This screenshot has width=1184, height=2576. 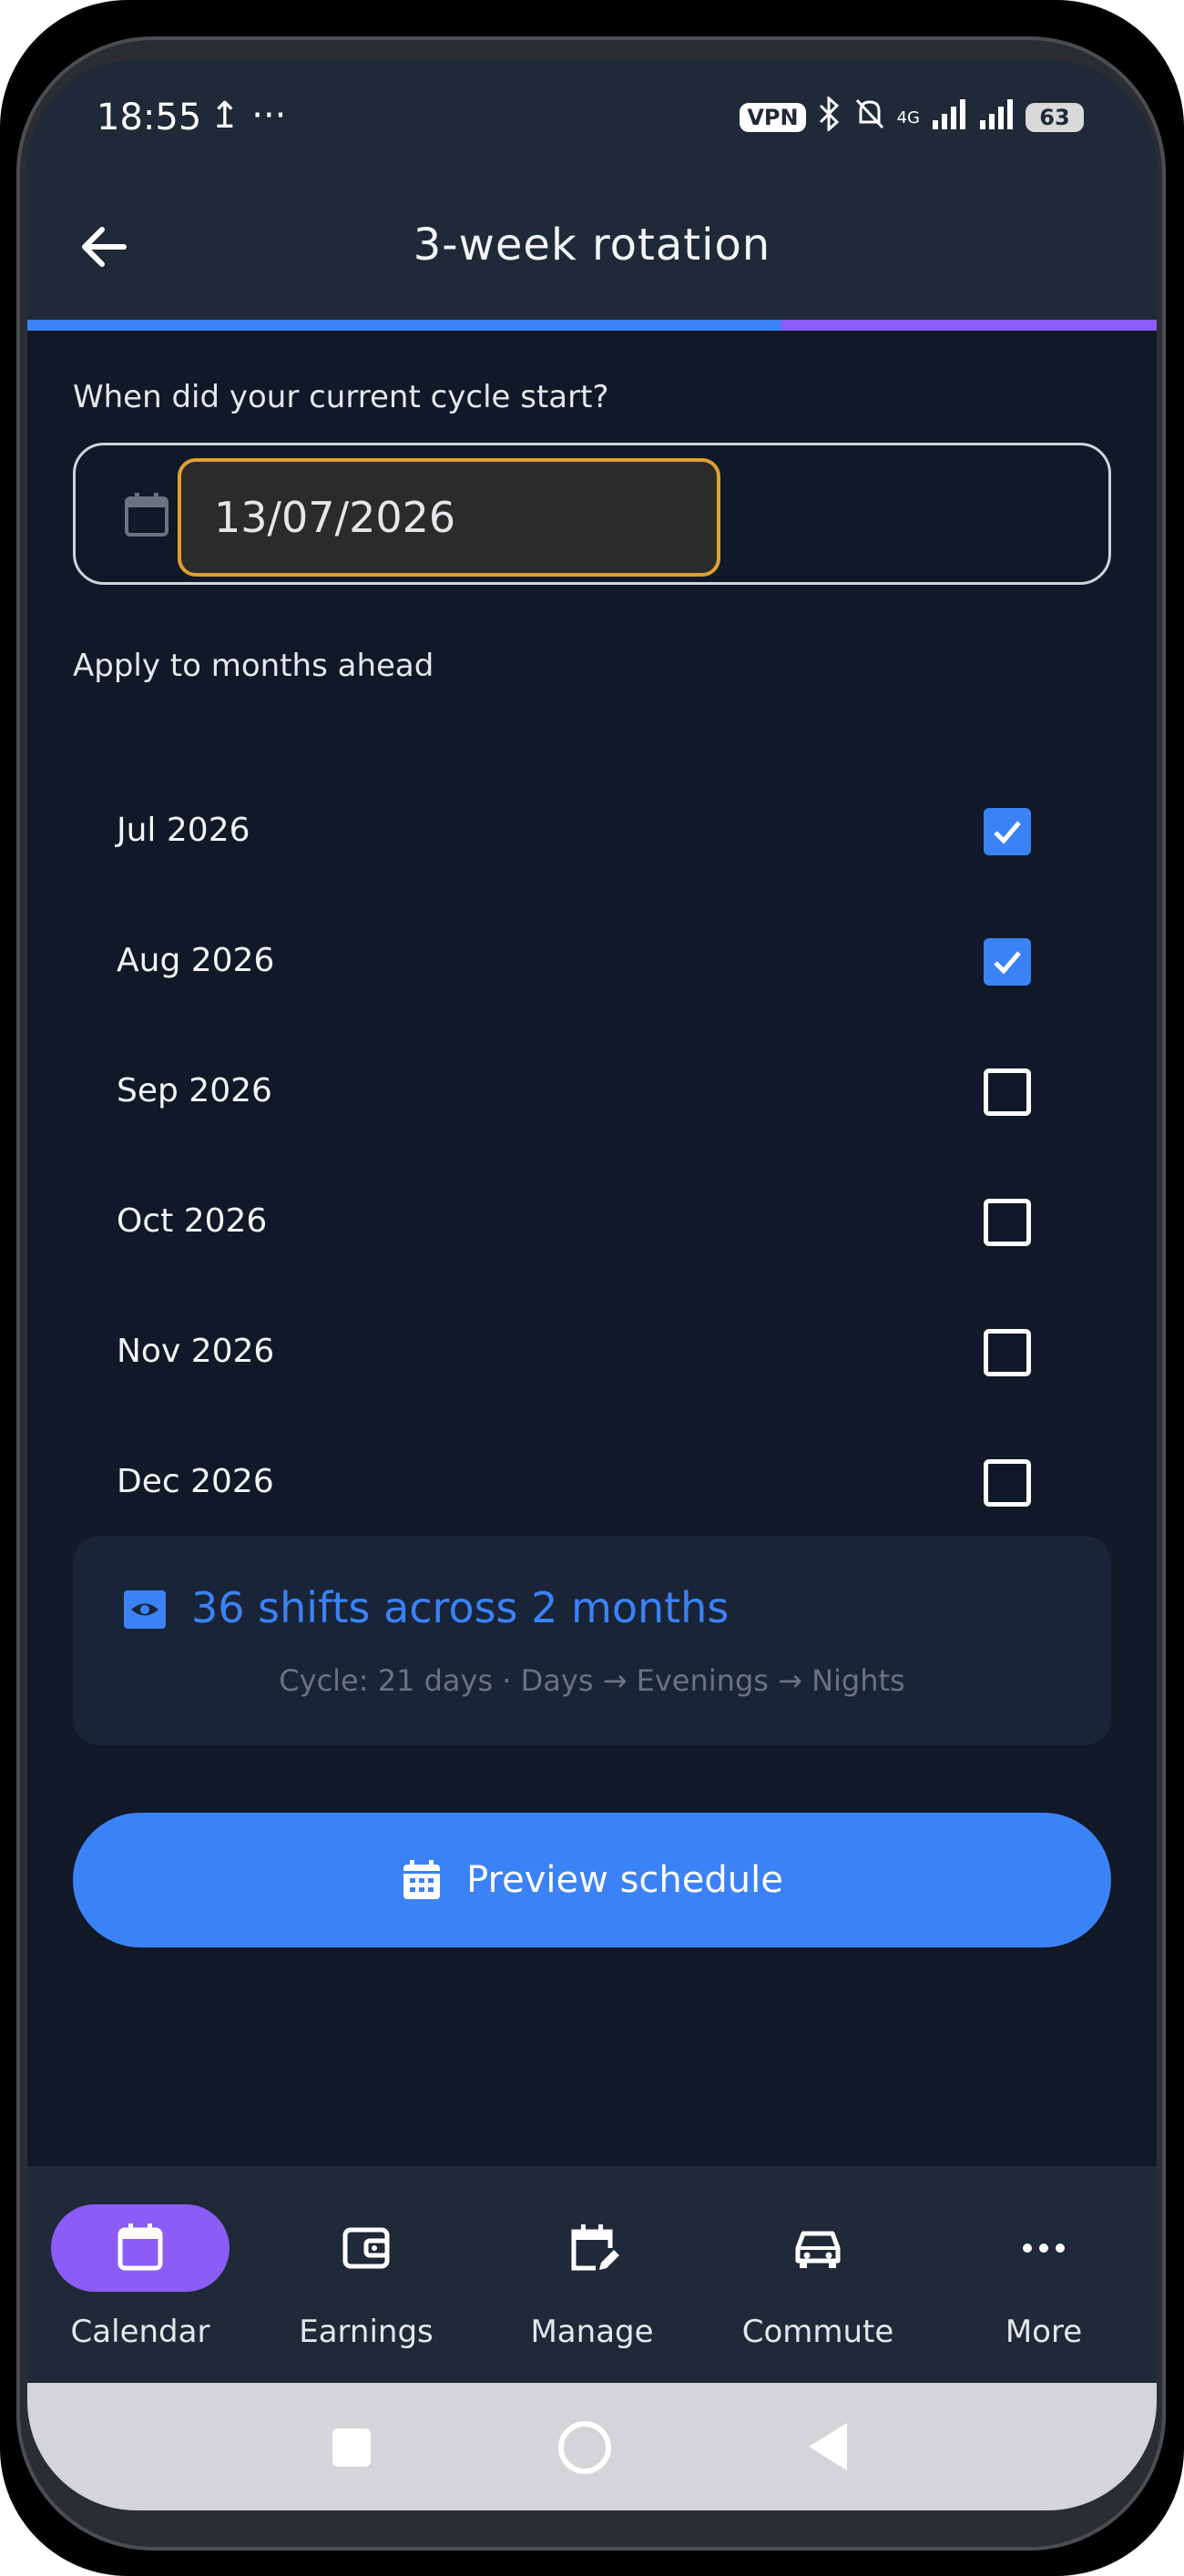 I want to click on more-dots-icon, so click(x=1044, y=2248).